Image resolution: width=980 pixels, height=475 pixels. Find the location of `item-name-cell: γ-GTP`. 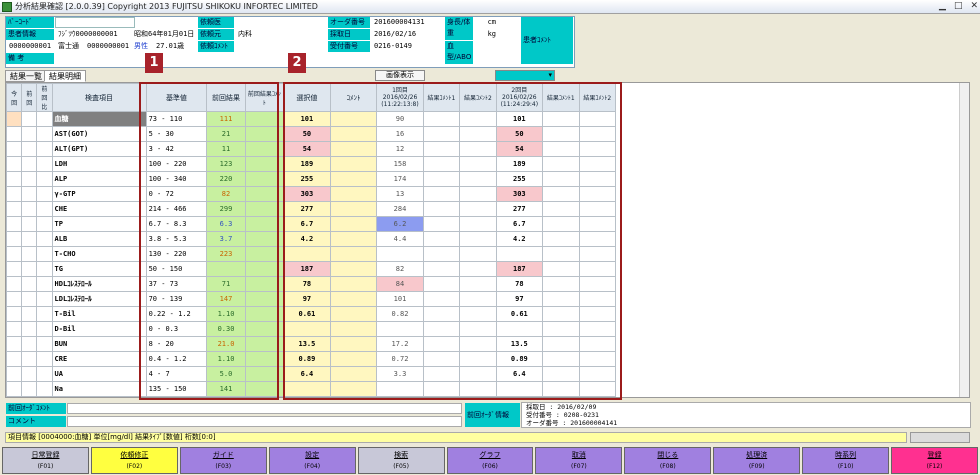

item-name-cell: γ-GTP is located at coordinates (99, 194).